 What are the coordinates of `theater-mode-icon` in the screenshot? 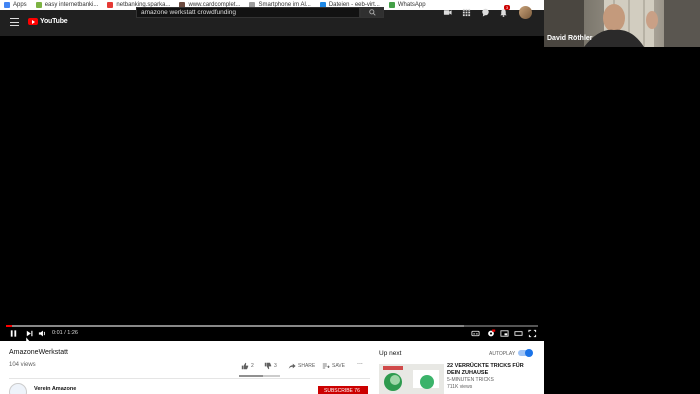 It's located at (518, 333).